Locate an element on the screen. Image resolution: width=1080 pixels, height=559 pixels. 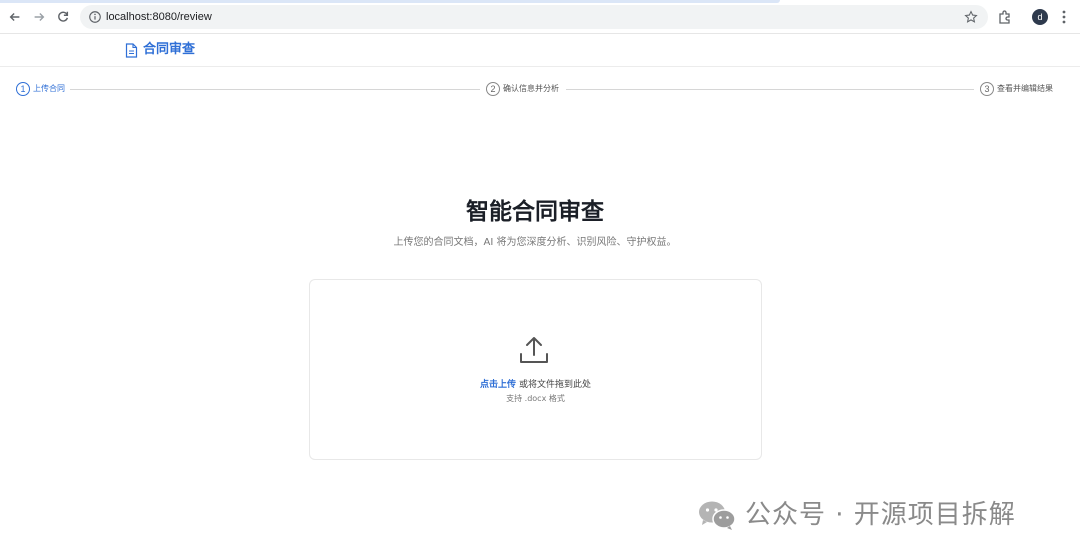
arrow-right-icon is located at coordinates (39, 17).